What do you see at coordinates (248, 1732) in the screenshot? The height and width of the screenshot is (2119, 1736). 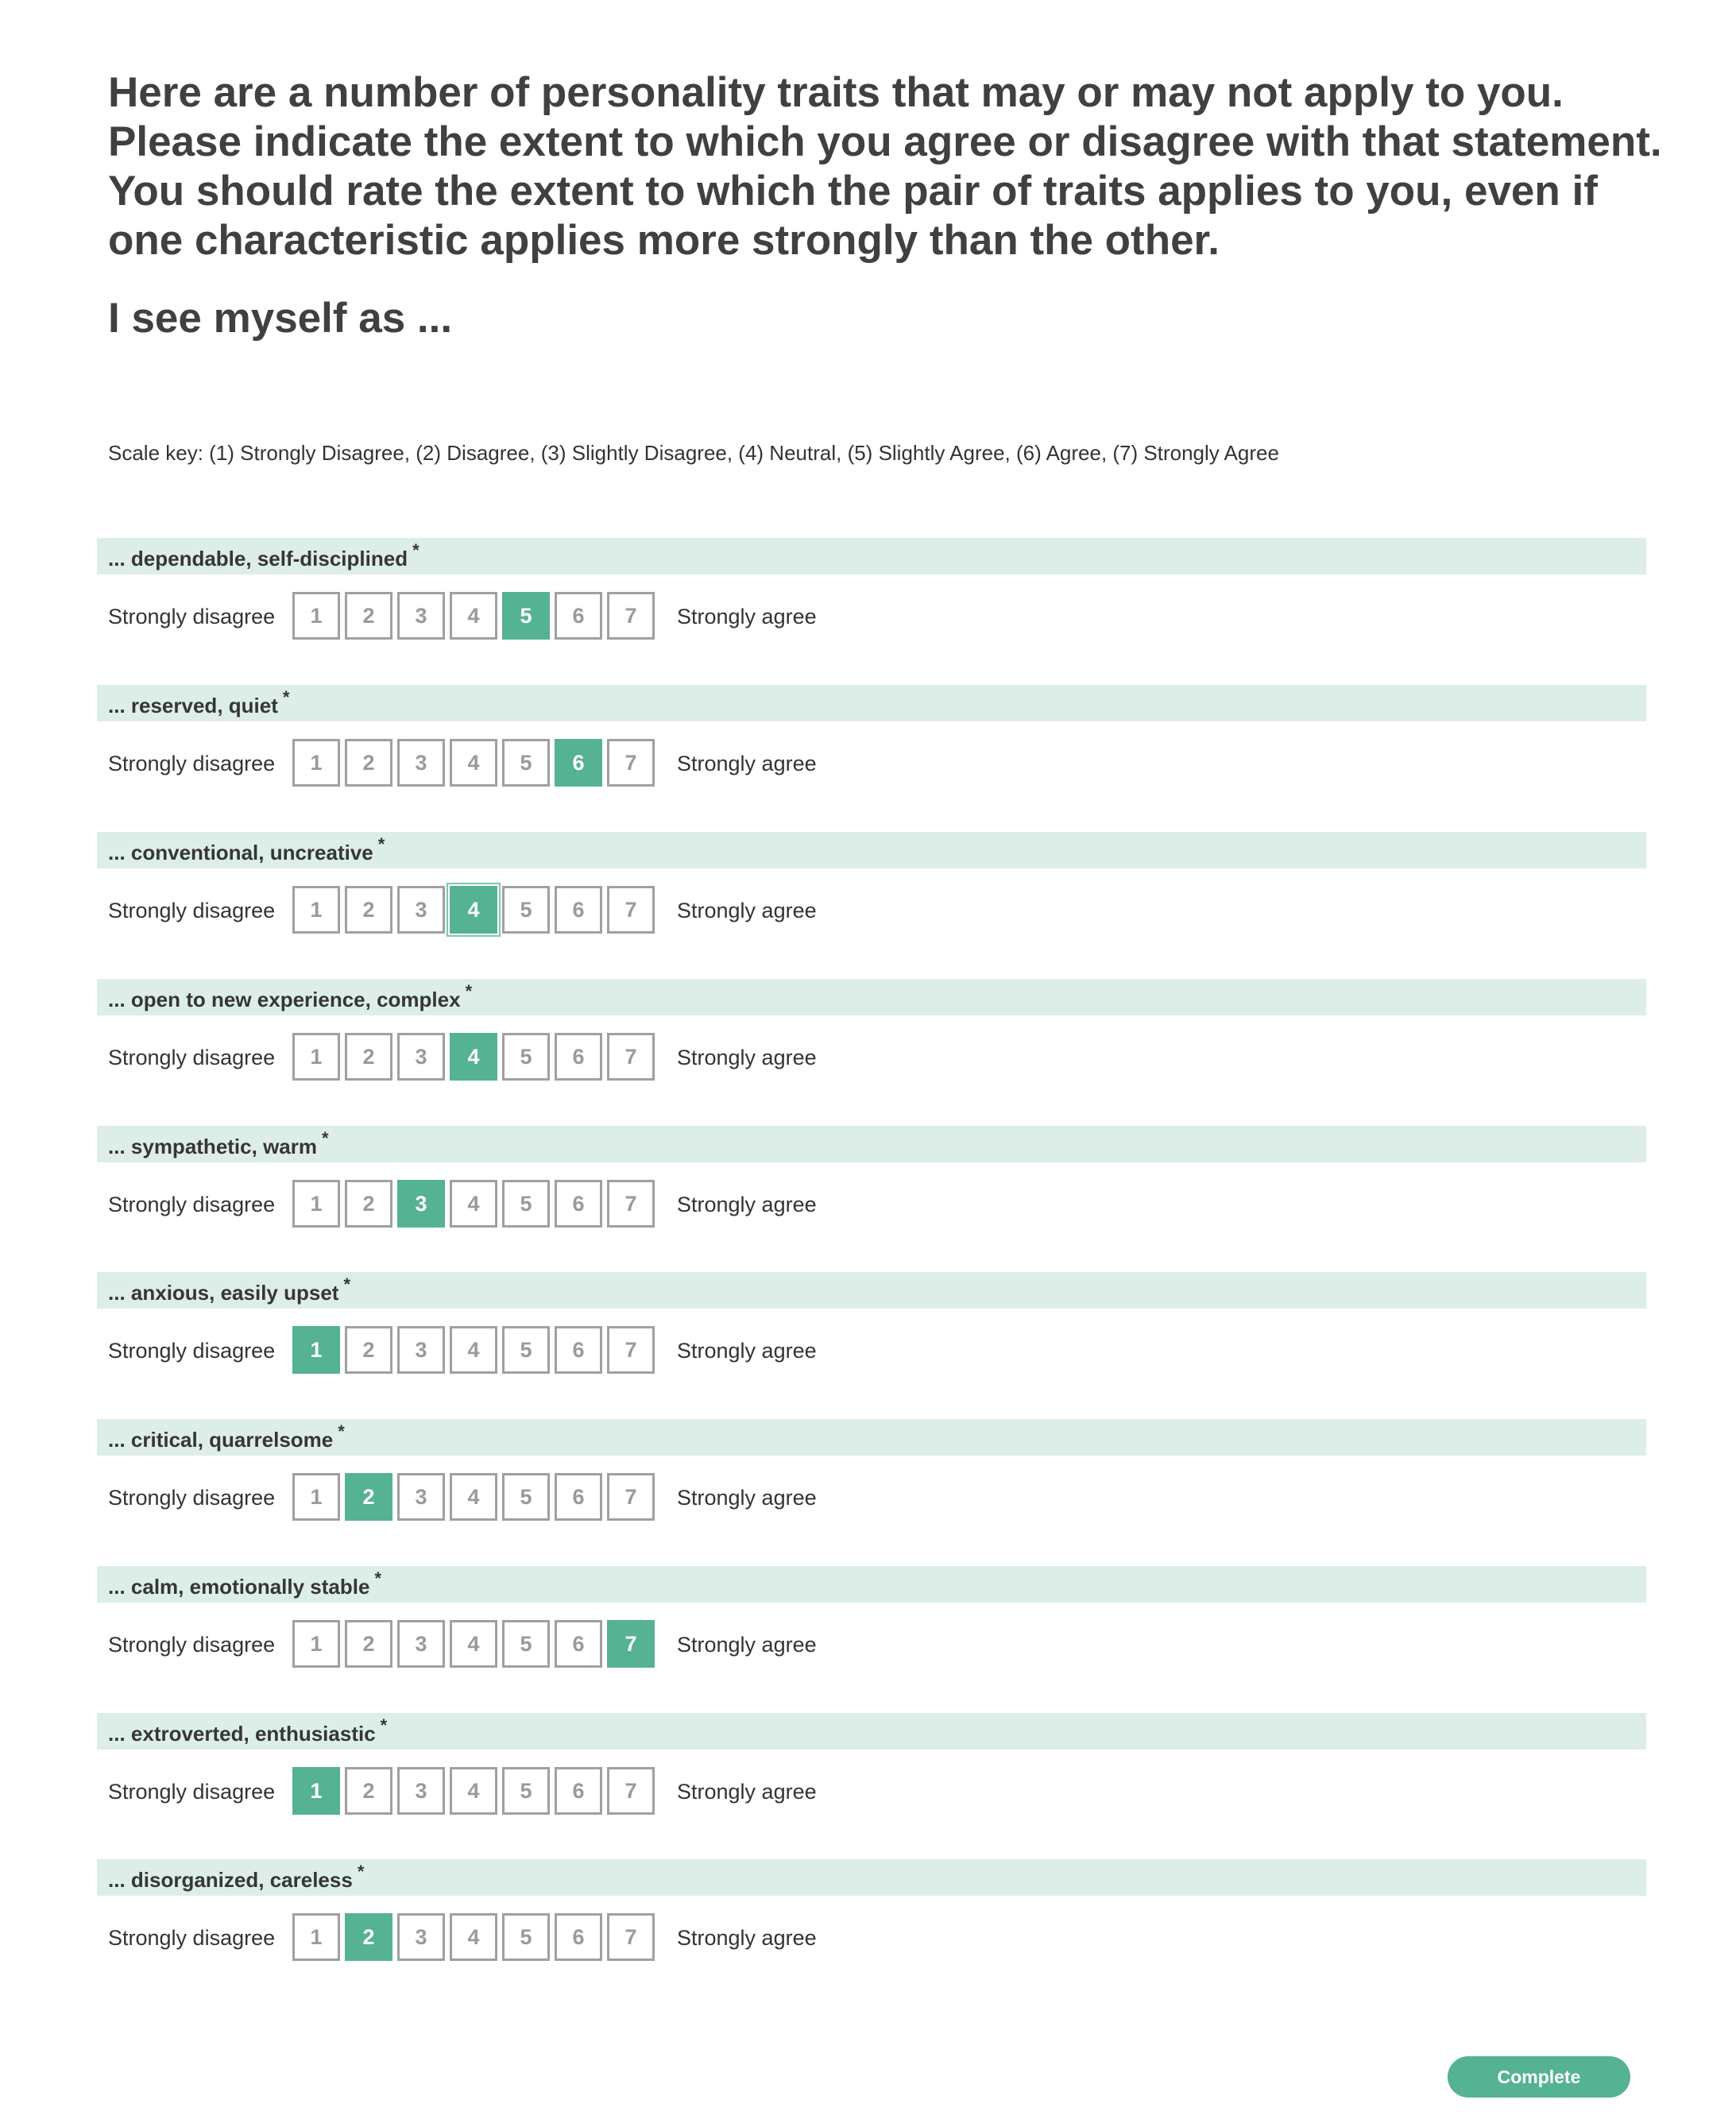 I see `question-label: ... extroverted, enthusiastic *` at bounding box center [248, 1732].